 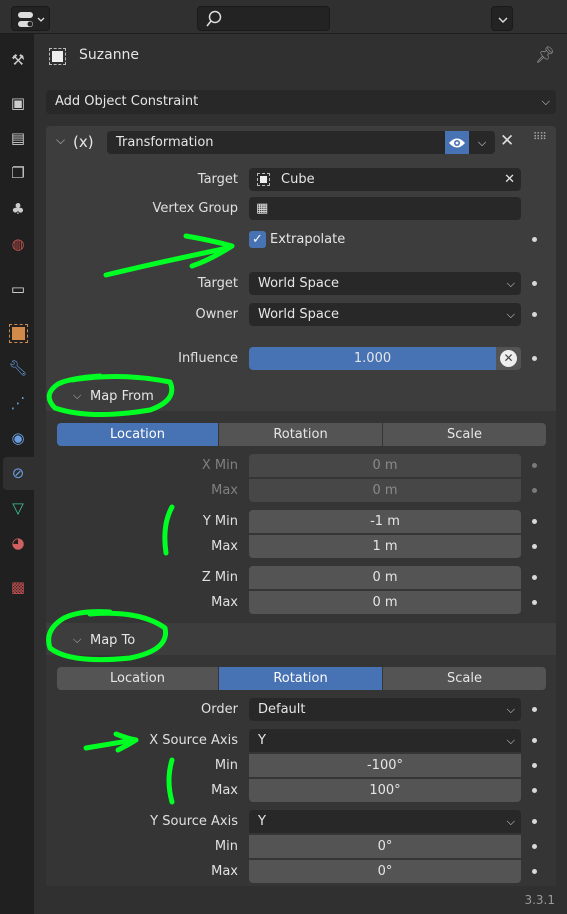 I want to click on add-constraint-label: Add Object Constraint, so click(x=127, y=101).